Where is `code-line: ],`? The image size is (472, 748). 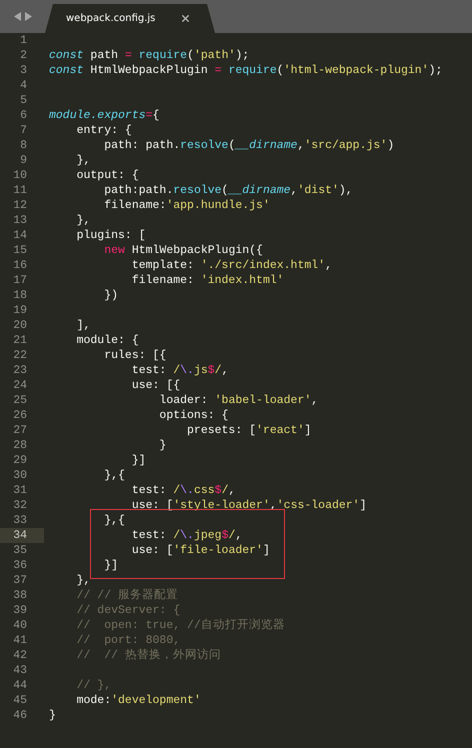
code-line: ], is located at coordinates (83, 325).